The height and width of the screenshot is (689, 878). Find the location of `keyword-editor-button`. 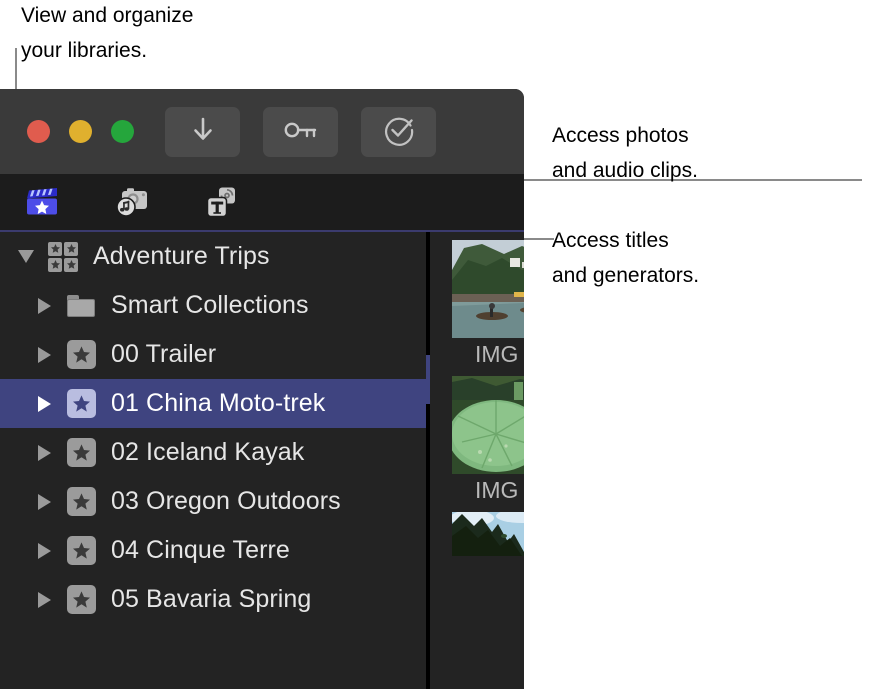

keyword-editor-button is located at coordinates (300, 132).